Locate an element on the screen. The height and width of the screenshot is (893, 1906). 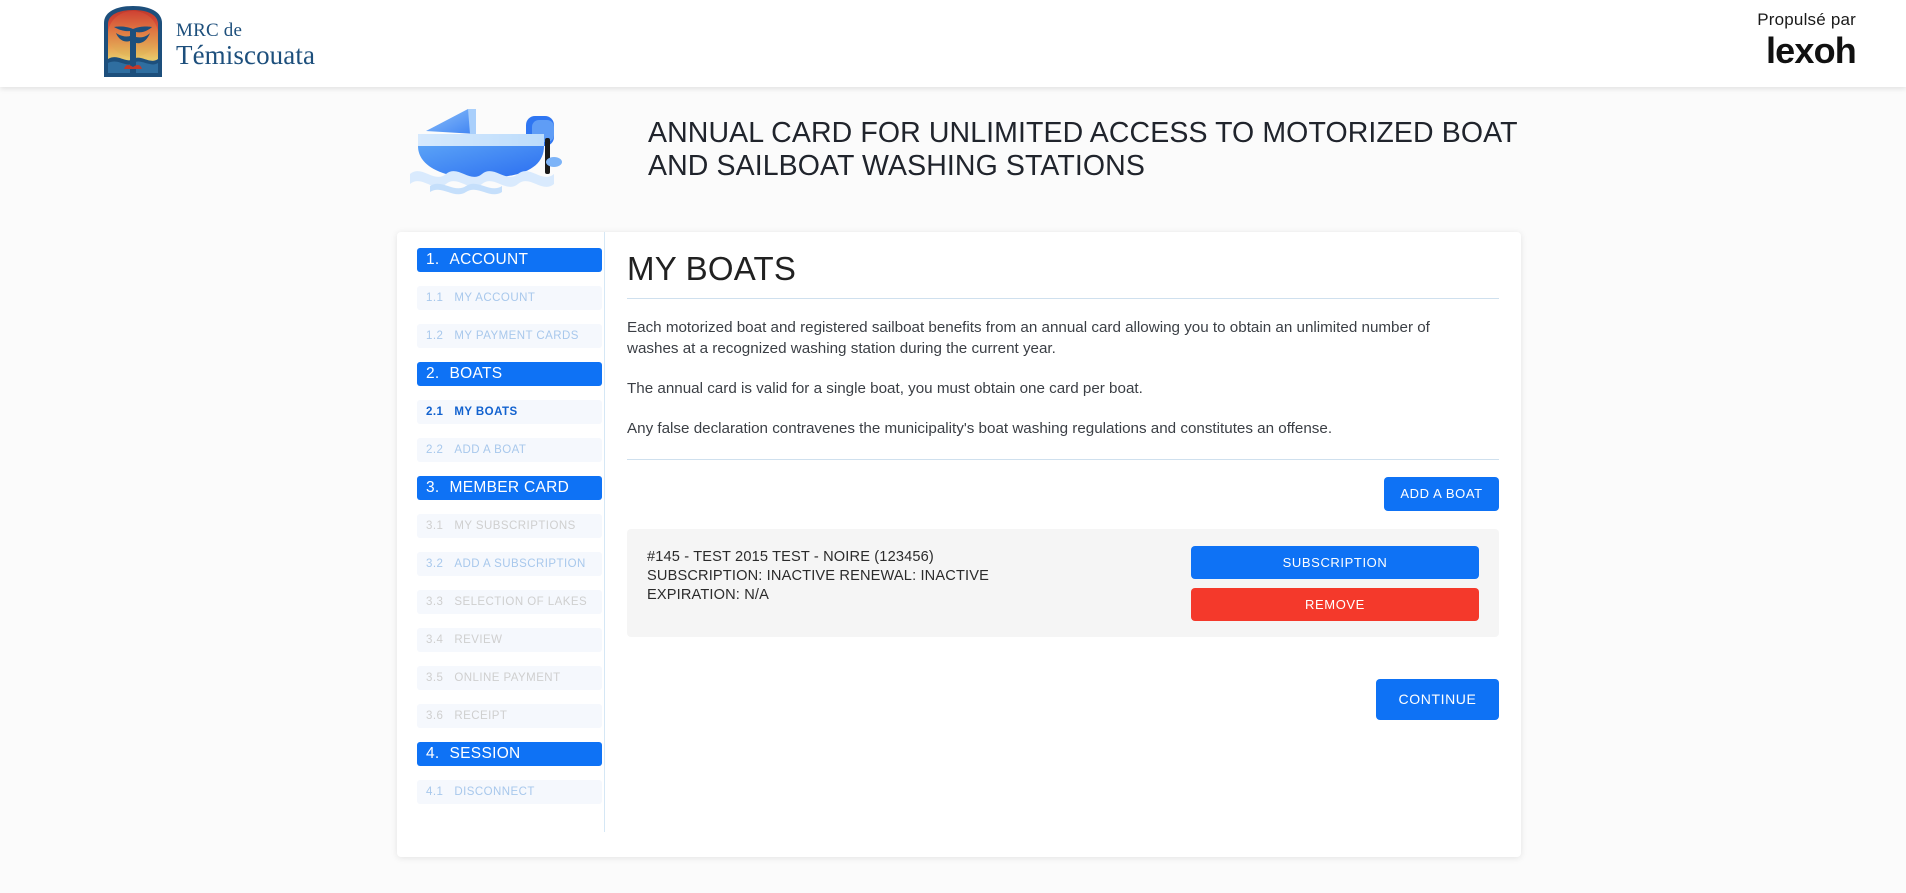
add-boat-row: ADD A BOAT is located at coordinates (1063, 493).